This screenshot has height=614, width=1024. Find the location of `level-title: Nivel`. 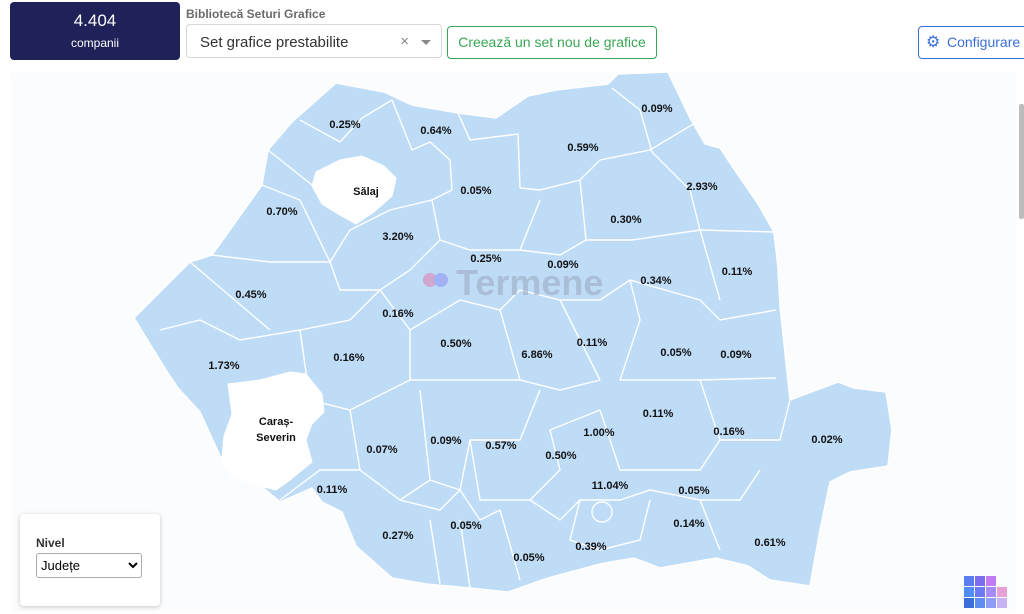

level-title: Nivel is located at coordinates (50, 543).